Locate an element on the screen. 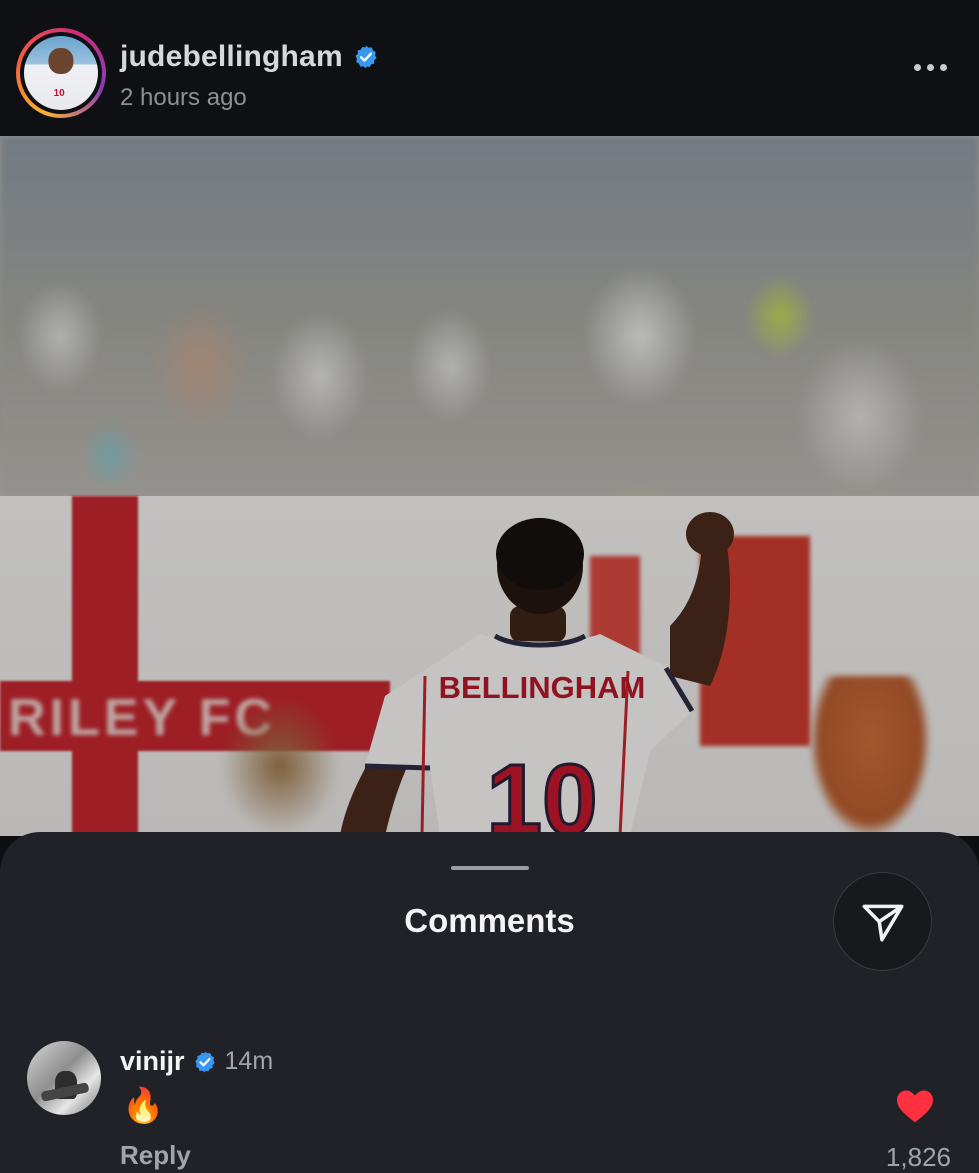 The image size is (979, 1173). send-icon is located at coordinates (882, 922).